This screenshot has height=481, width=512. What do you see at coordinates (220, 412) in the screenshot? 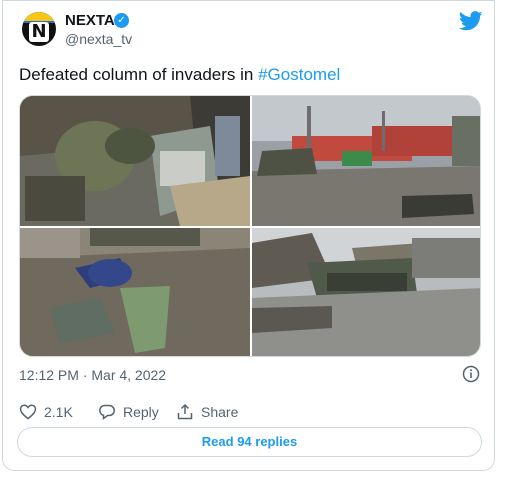
I see `share-label: Share` at bounding box center [220, 412].